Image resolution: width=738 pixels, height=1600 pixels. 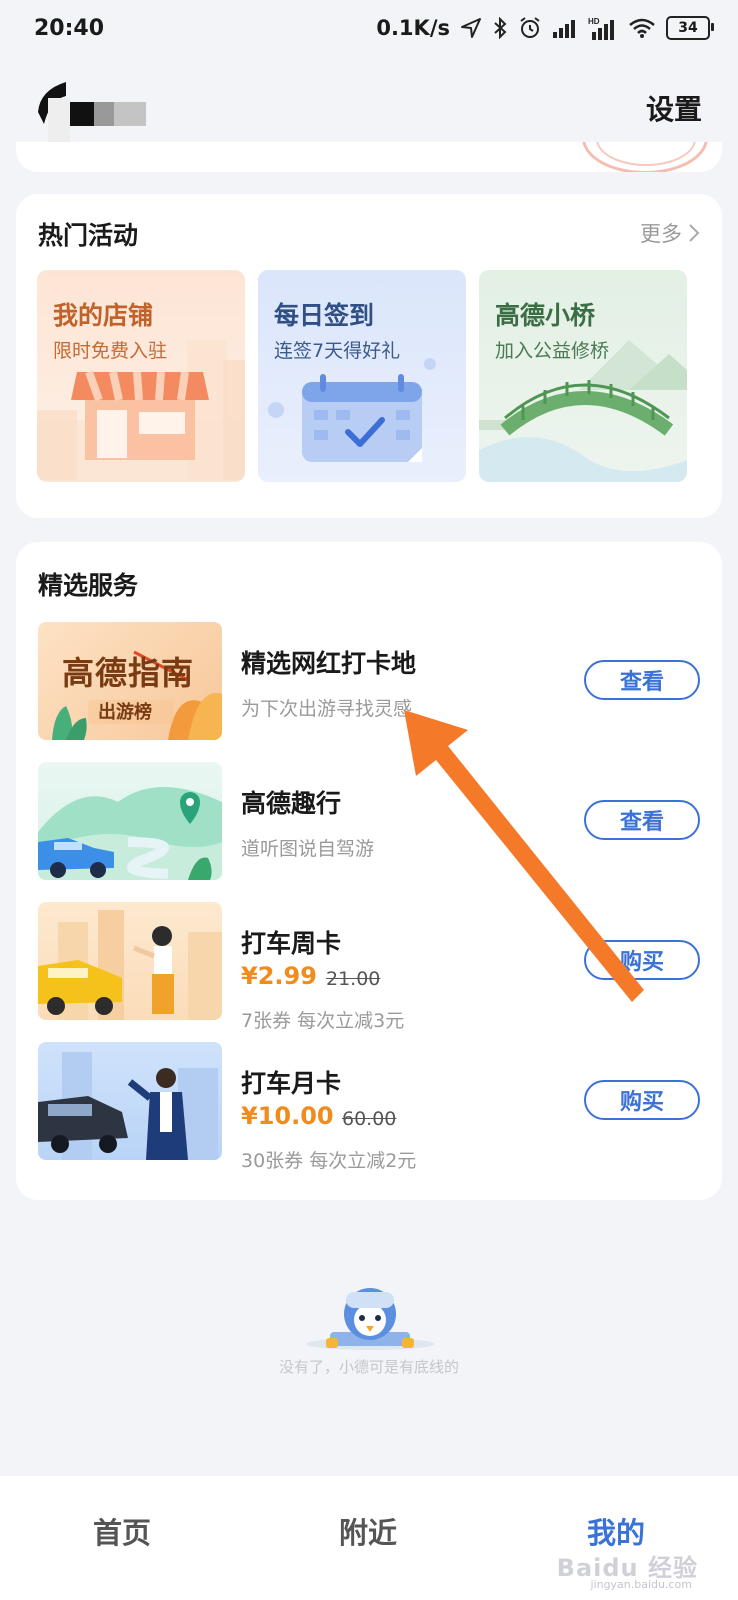 I want to click on service-old-price: 60.00, so click(x=369, y=1119).